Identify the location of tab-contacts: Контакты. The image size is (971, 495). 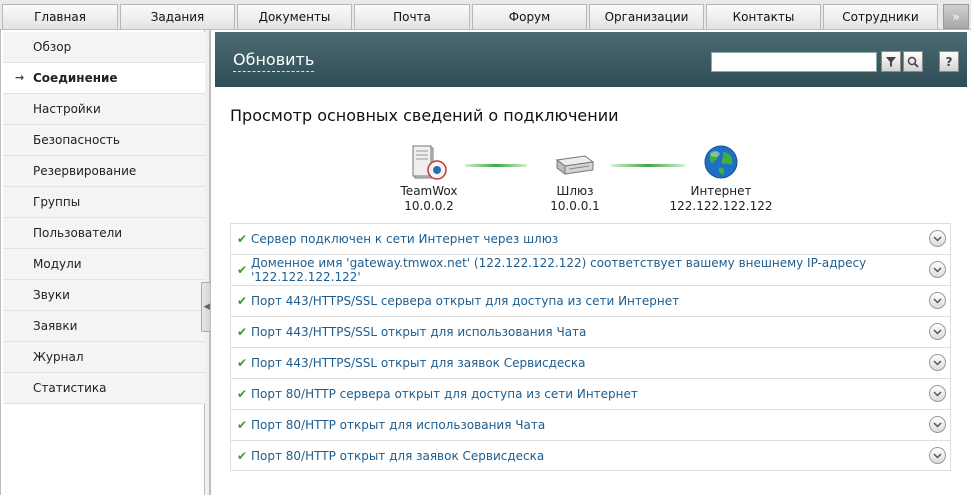
(763, 16).